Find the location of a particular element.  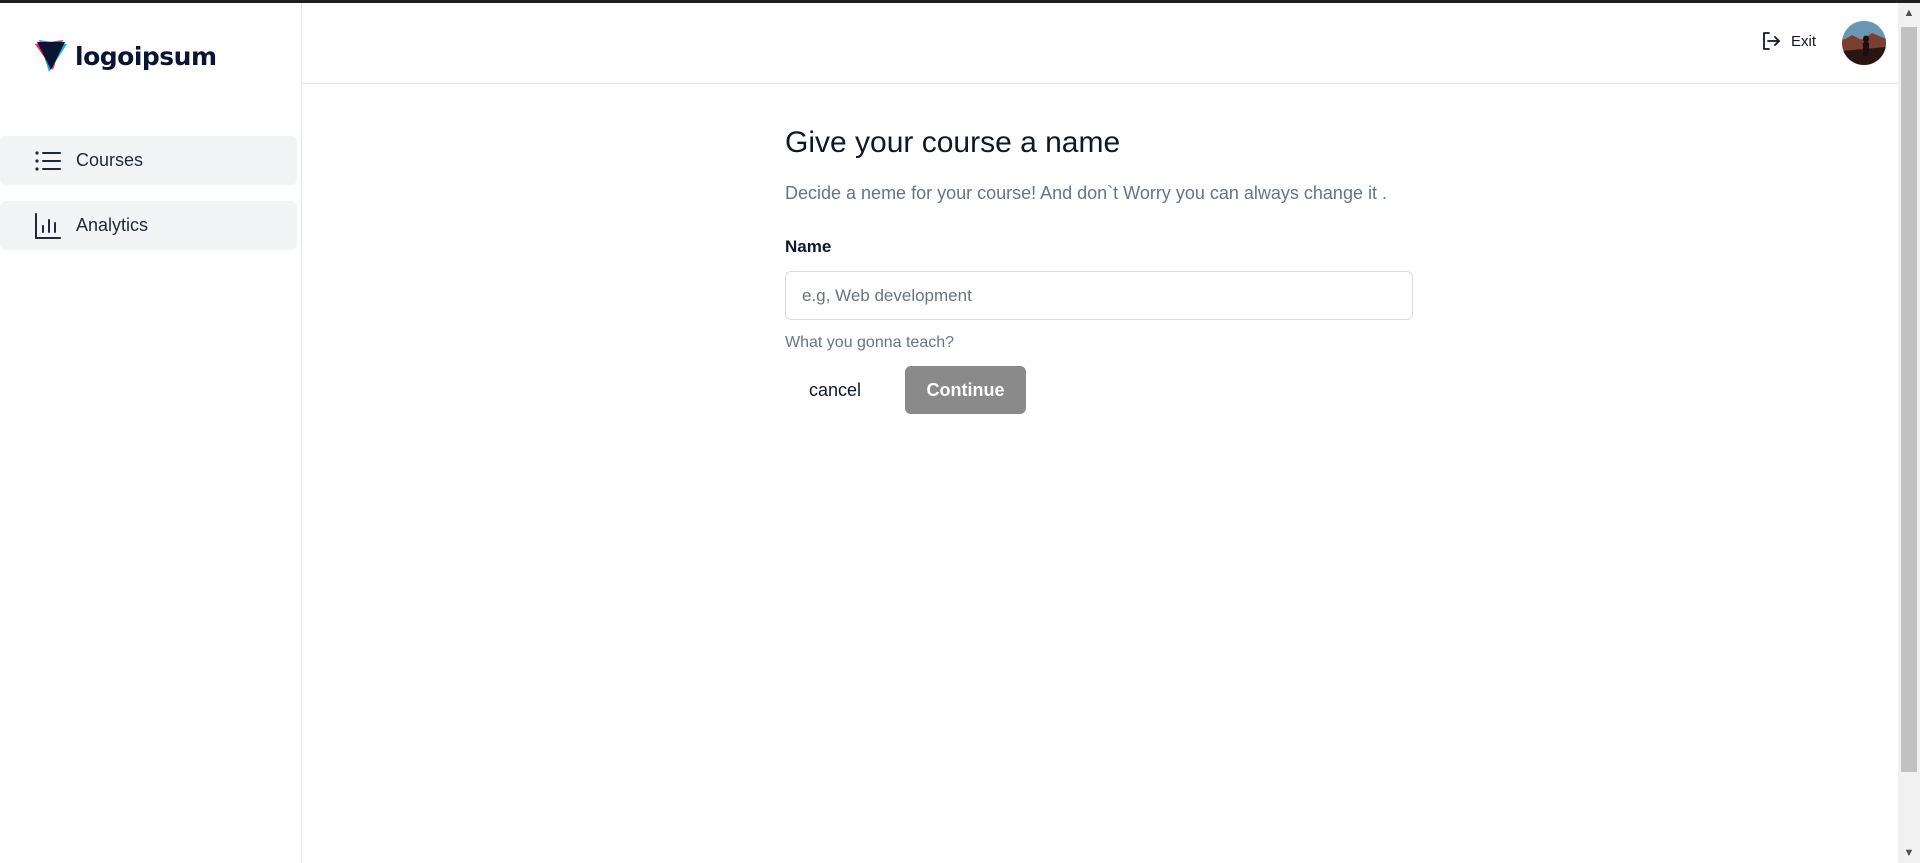

name-field-label: Name is located at coordinates (808, 246).